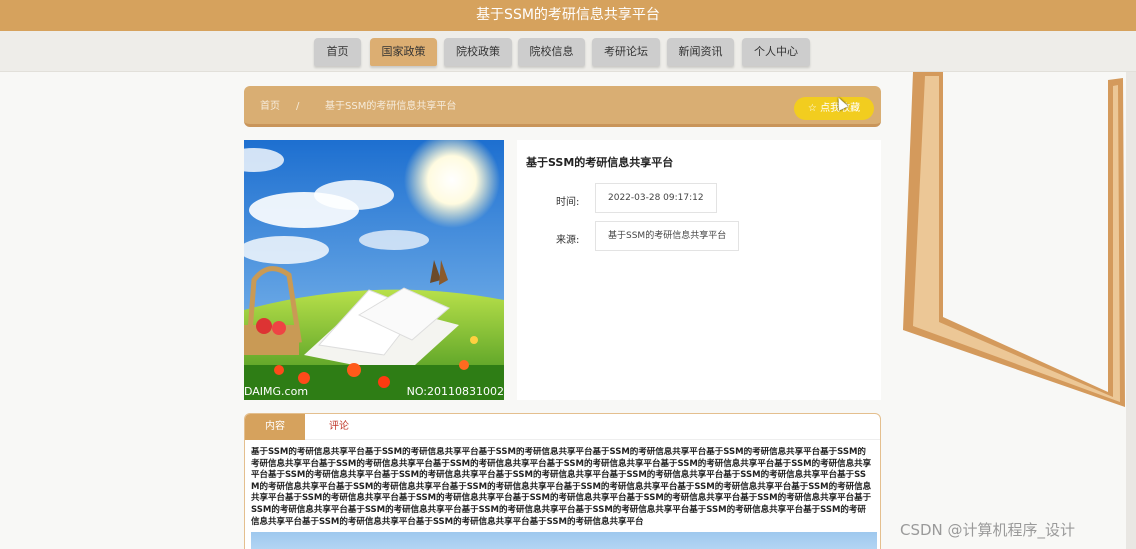  I want to click on nav-item-forum: 考研论坛, so click(626, 52).